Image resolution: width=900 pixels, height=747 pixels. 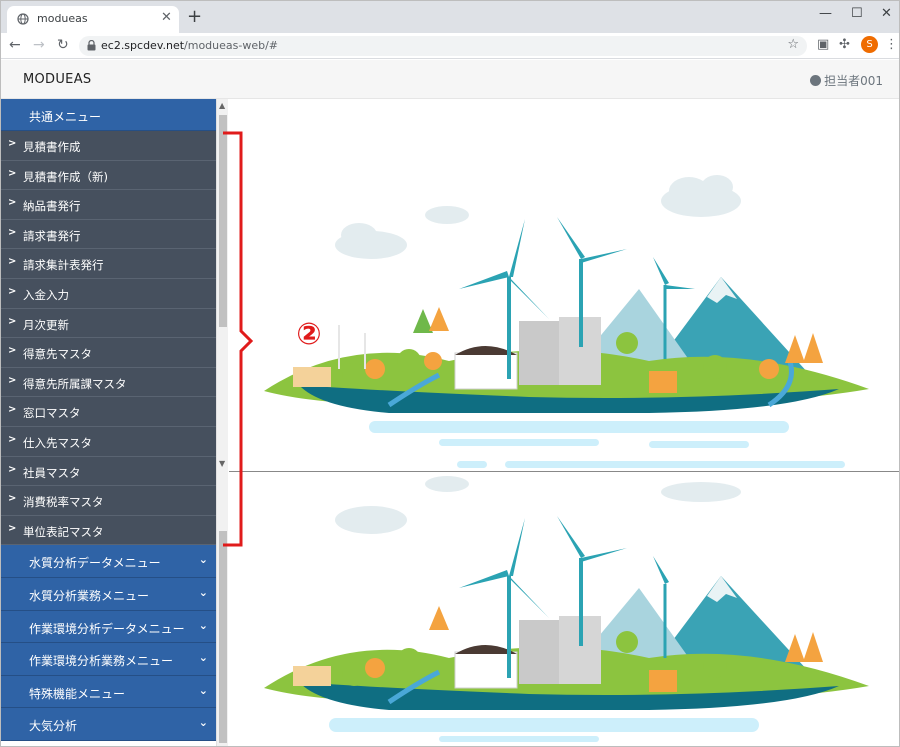 I want to click on forward-icon: →, so click(x=39, y=45).